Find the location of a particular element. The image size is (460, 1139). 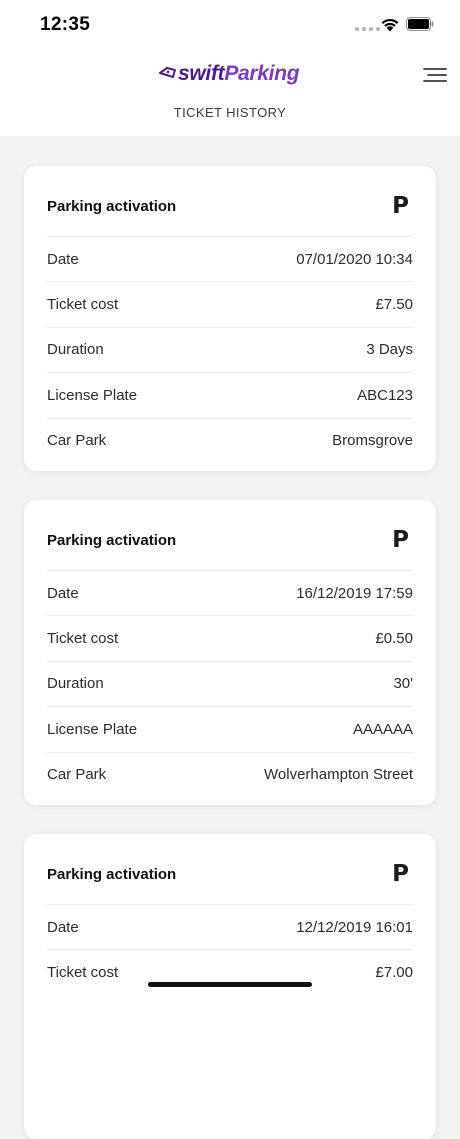

ticket-row-car-park: Car Park Bromsgrove is located at coordinates (230, 441).